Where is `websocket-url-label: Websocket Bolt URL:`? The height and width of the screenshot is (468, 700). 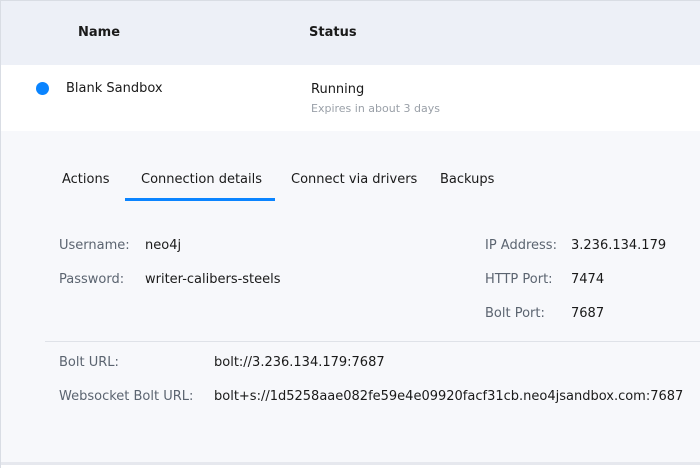 websocket-url-label: Websocket Bolt URL: is located at coordinates (126, 396).